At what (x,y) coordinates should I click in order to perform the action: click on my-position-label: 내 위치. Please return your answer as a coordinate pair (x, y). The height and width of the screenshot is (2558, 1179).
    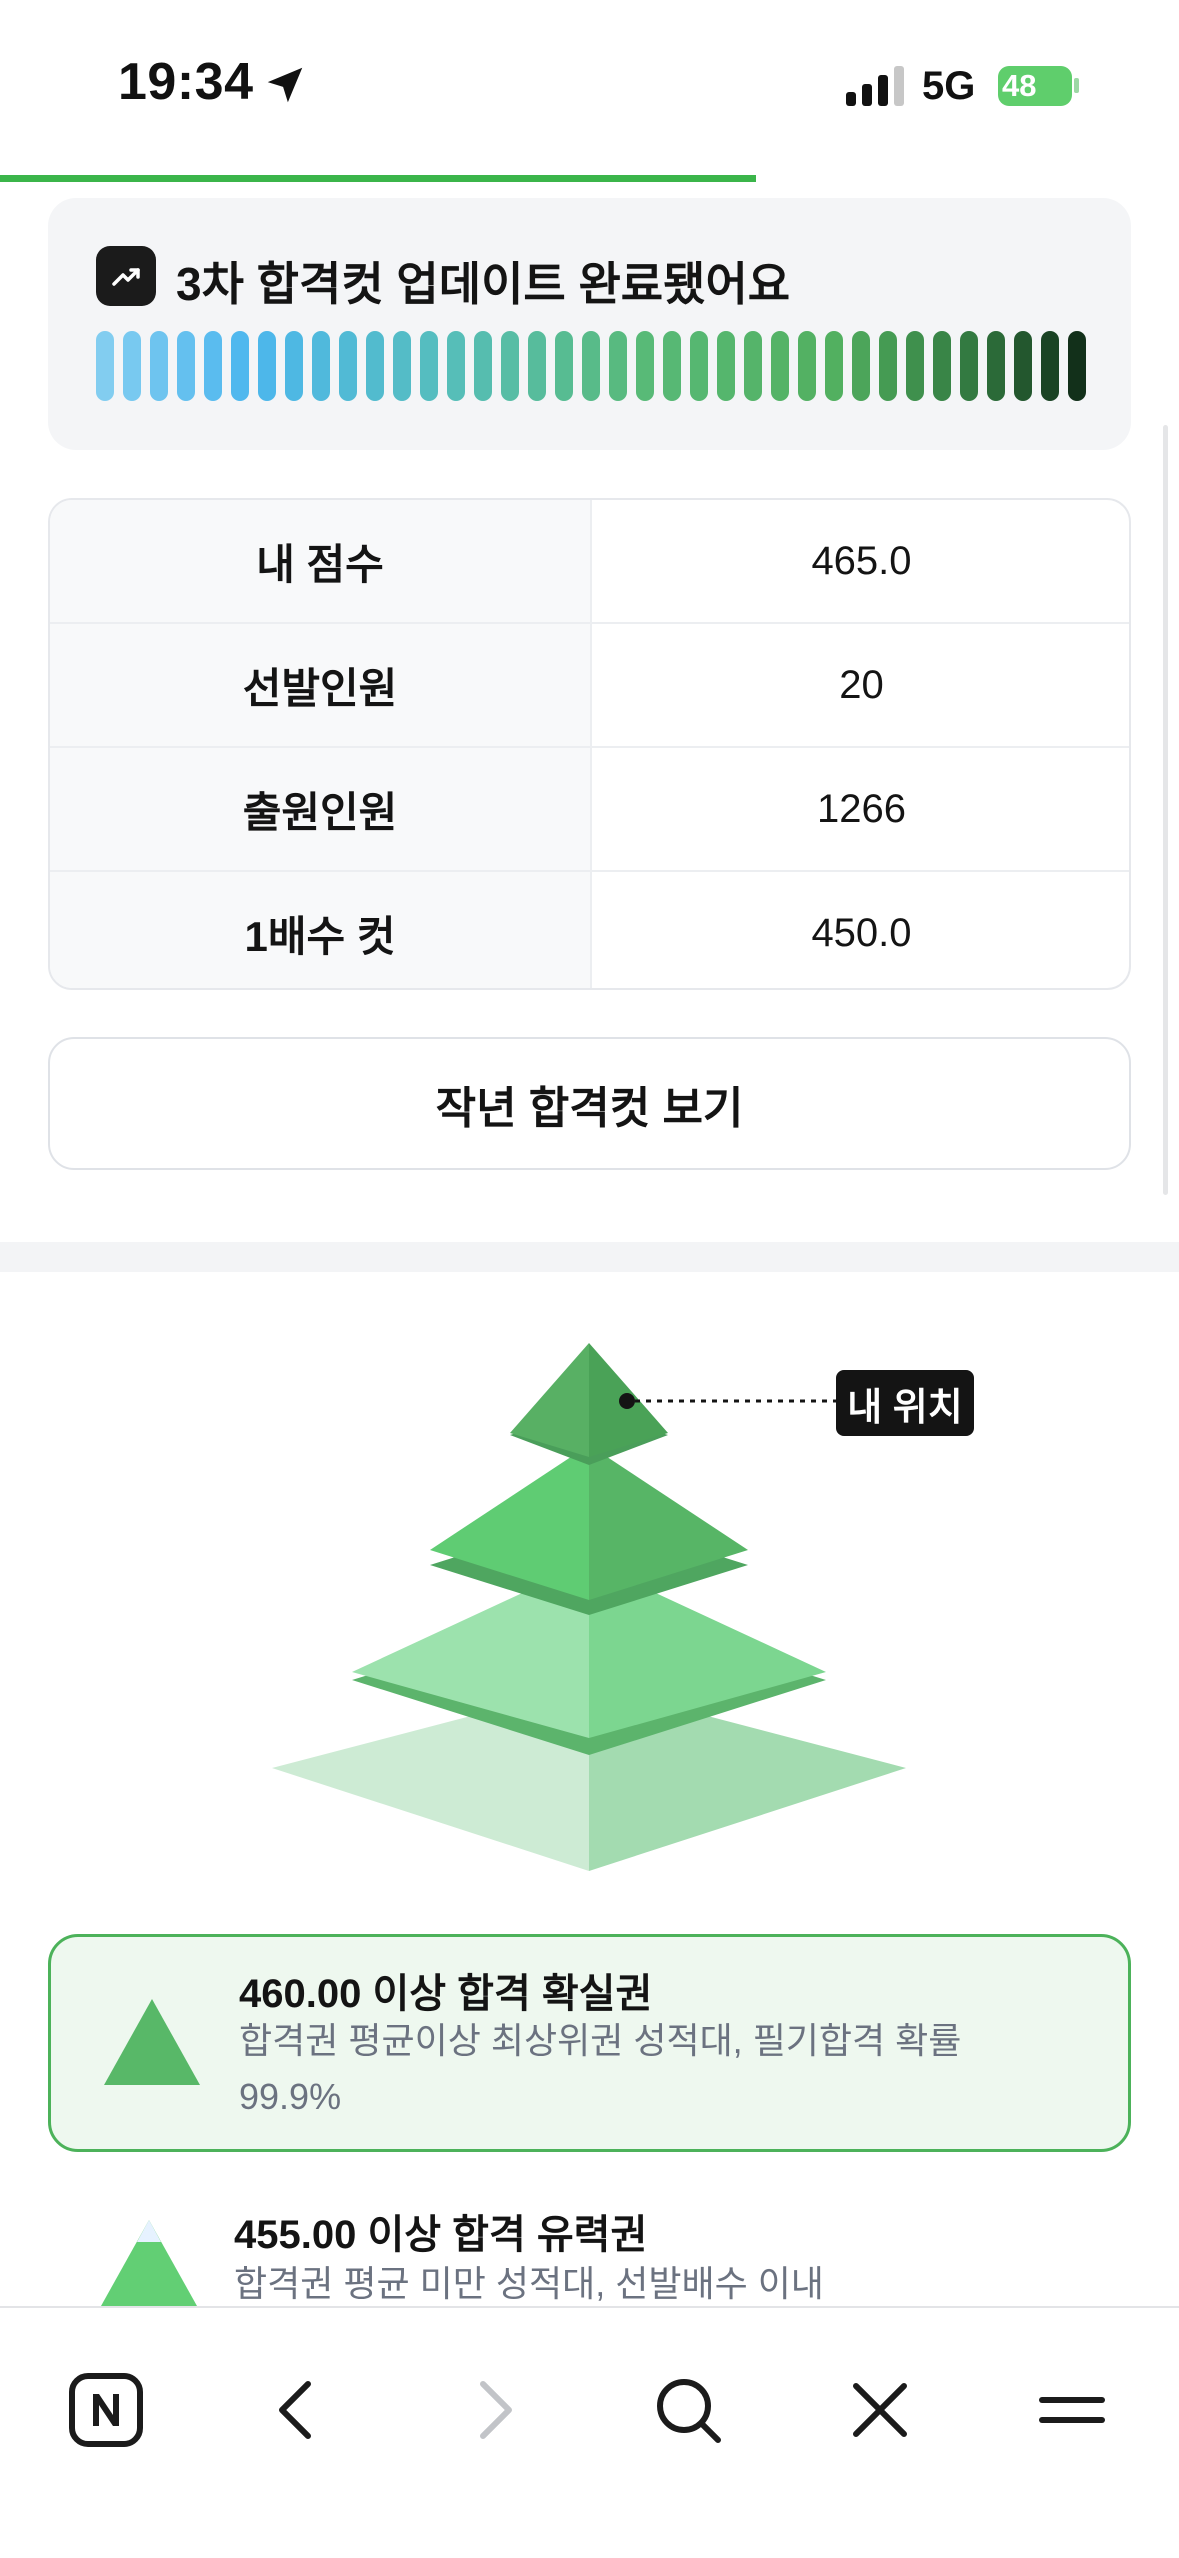
    Looking at the image, I should click on (905, 1403).